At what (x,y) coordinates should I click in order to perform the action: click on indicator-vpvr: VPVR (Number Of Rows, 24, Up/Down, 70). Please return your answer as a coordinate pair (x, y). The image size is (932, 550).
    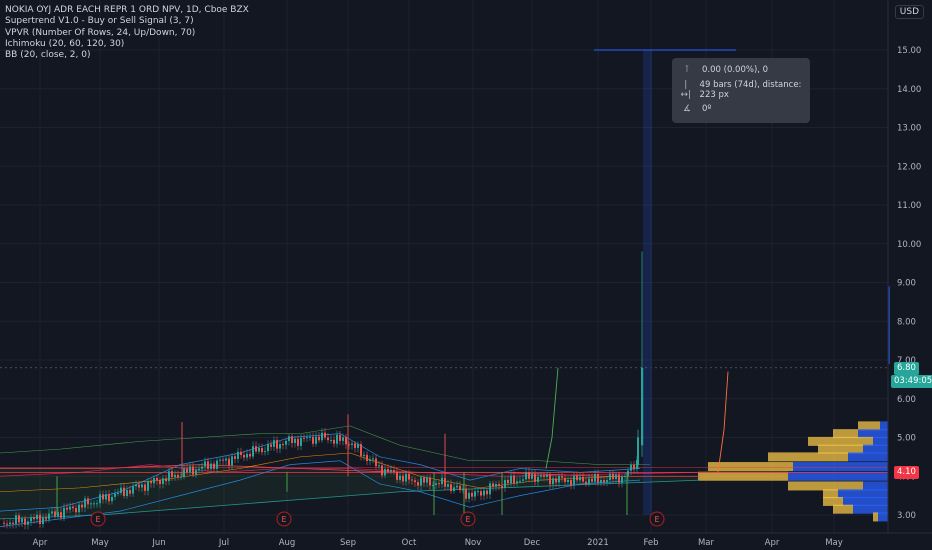
    Looking at the image, I should click on (127, 33).